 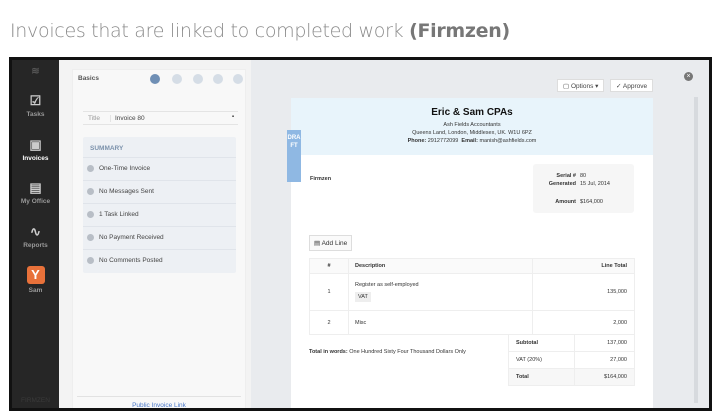 What do you see at coordinates (35, 201) in the screenshot?
I see `sidebar-label: My Office` at bounding box center [35, 201].